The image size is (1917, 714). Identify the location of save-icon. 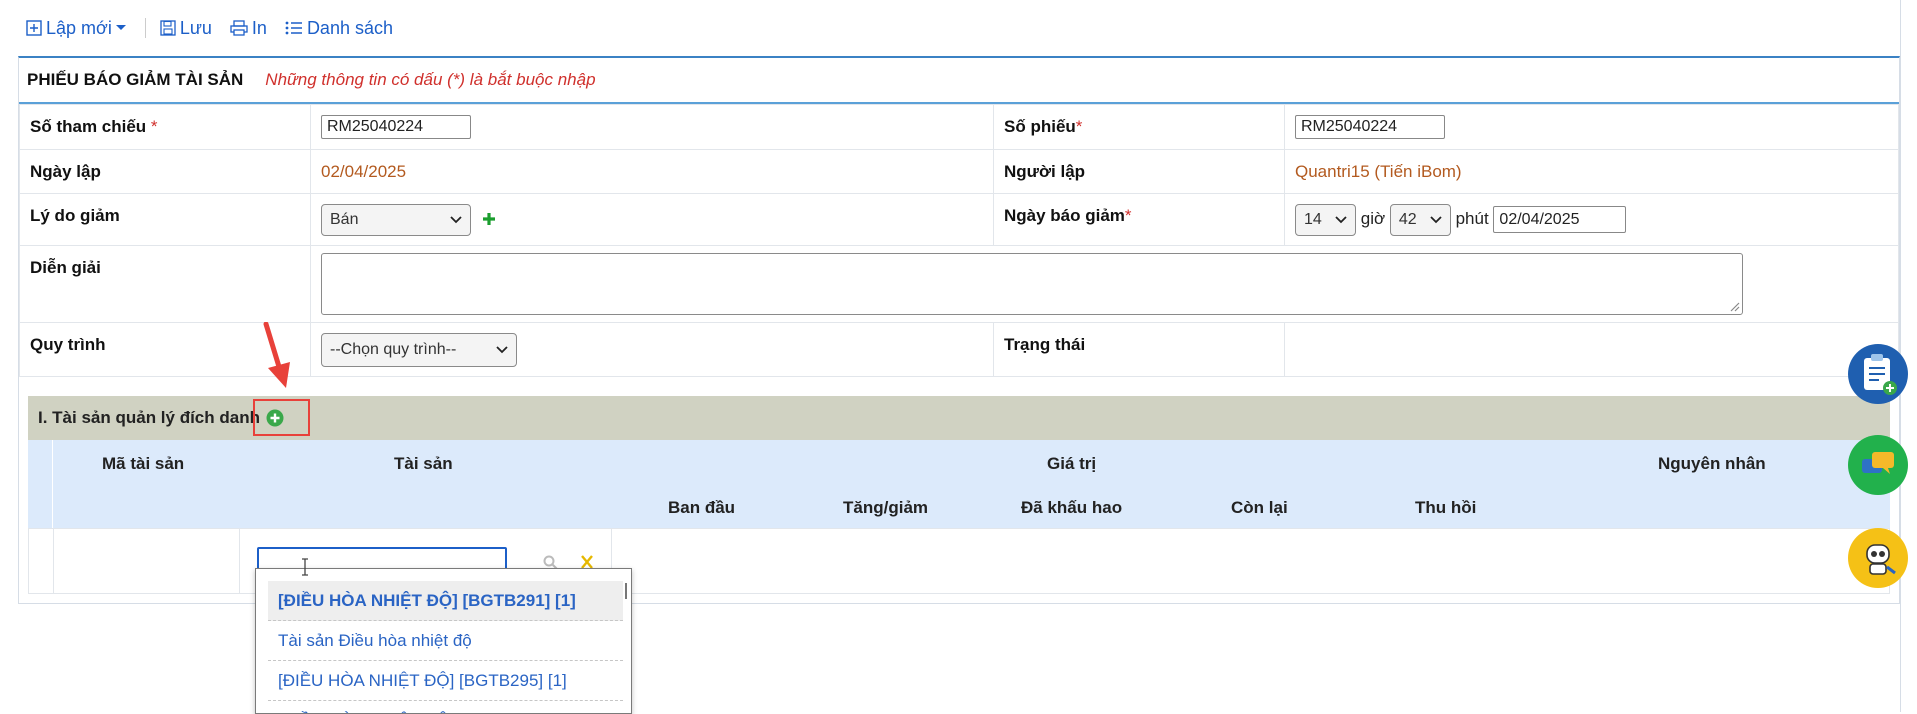
(168, 28).